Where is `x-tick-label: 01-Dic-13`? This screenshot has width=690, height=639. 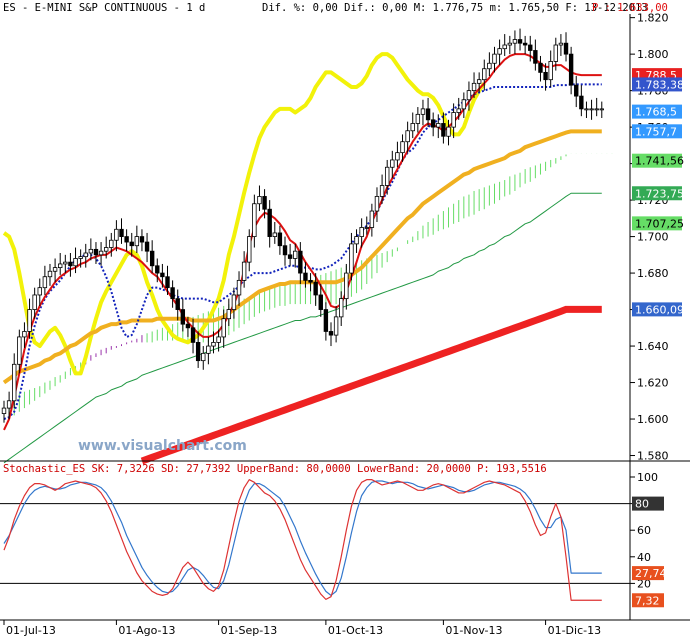
x-tick-label: 01-Dic-13 is located at coordinates (575, 630).